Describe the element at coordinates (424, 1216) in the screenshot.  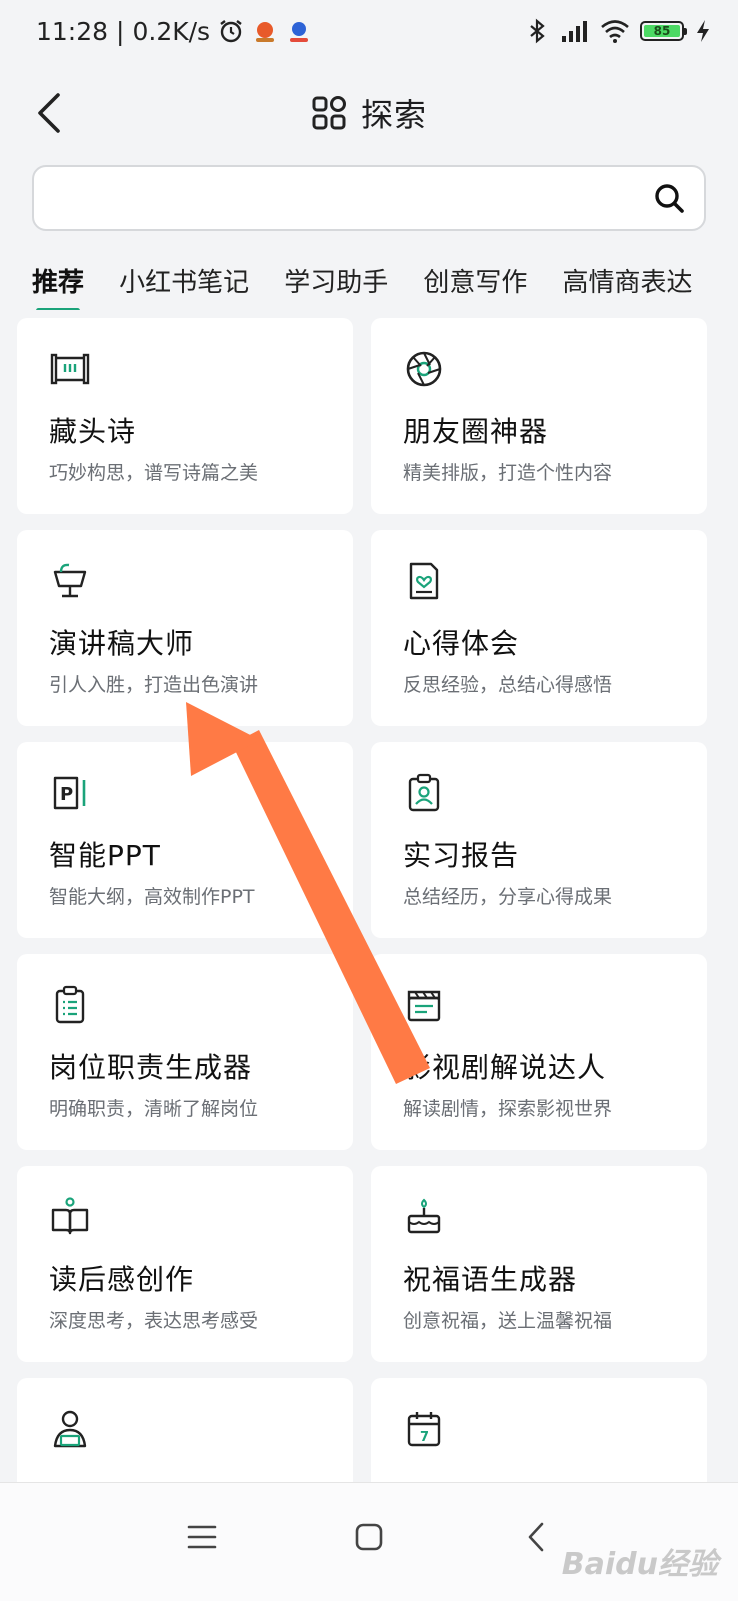
I see `cake-icon` at that location.